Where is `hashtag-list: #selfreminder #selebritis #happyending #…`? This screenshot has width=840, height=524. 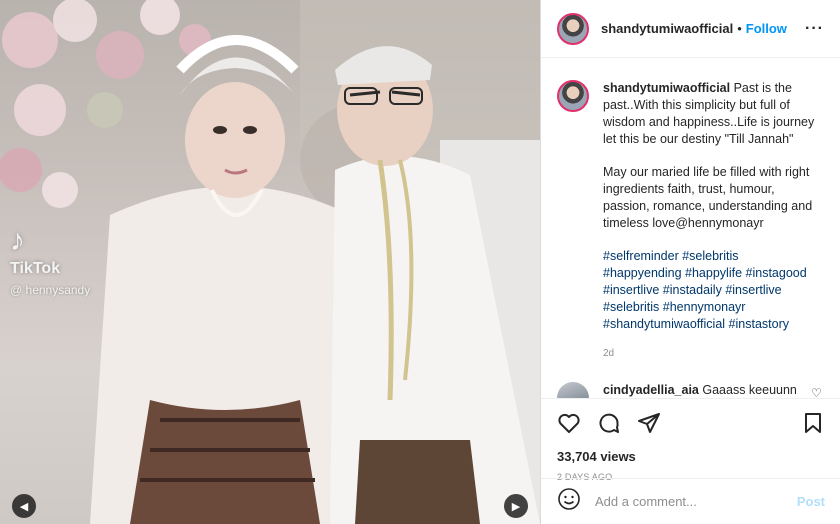
hashtag-list: #selfreminder #selebritis #happyending #… is located at coordinates (713, 290).